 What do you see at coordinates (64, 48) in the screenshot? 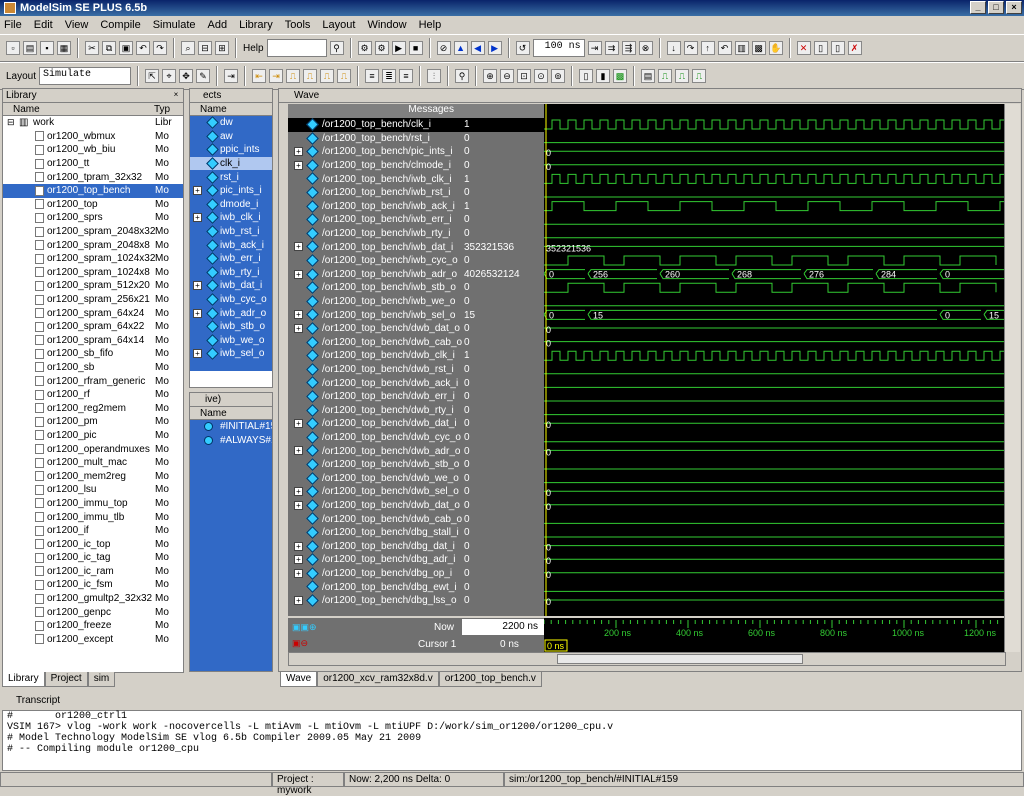
I see `print-icon: ▦` at bounding box center [64, 48].